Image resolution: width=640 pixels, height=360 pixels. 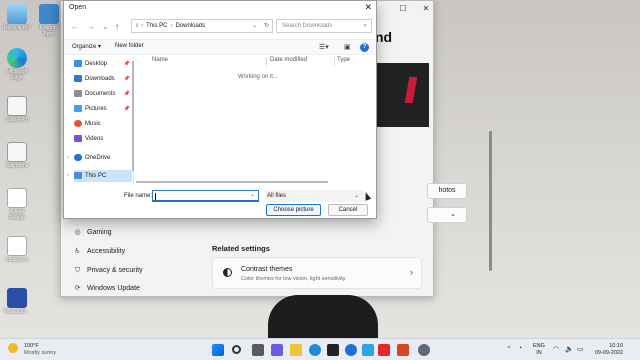 I want to click on network-icon: ◔, so click(x=520, y=348).